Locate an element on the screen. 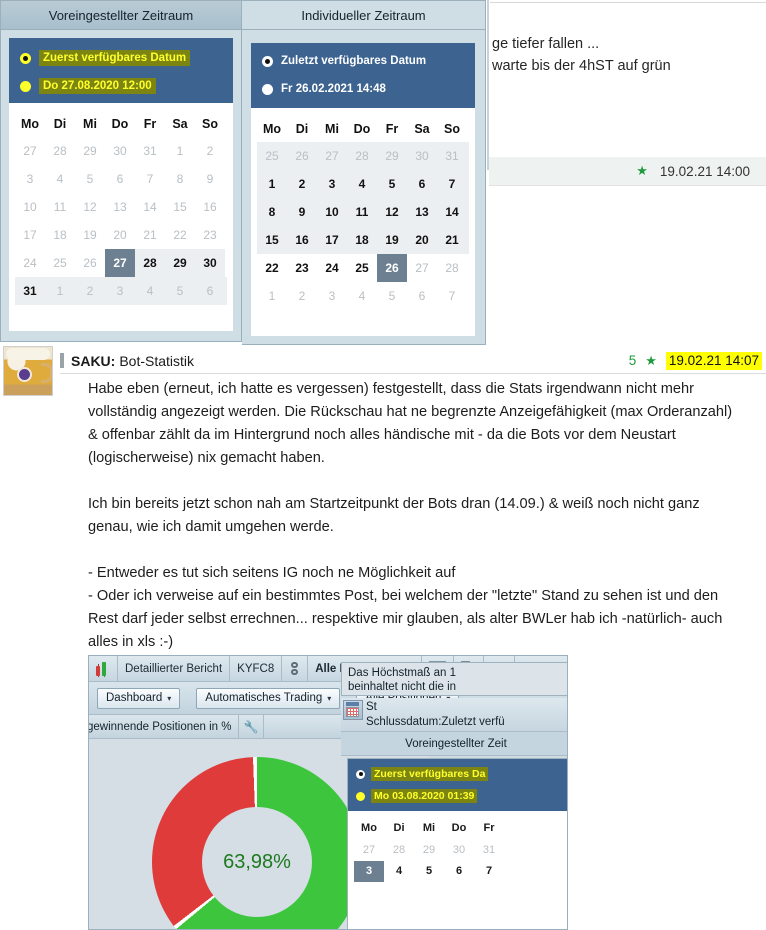 Image resolution: width=766 pixels, height=930 pixels. day-cell: 16 is located at coordinates (210, 207).